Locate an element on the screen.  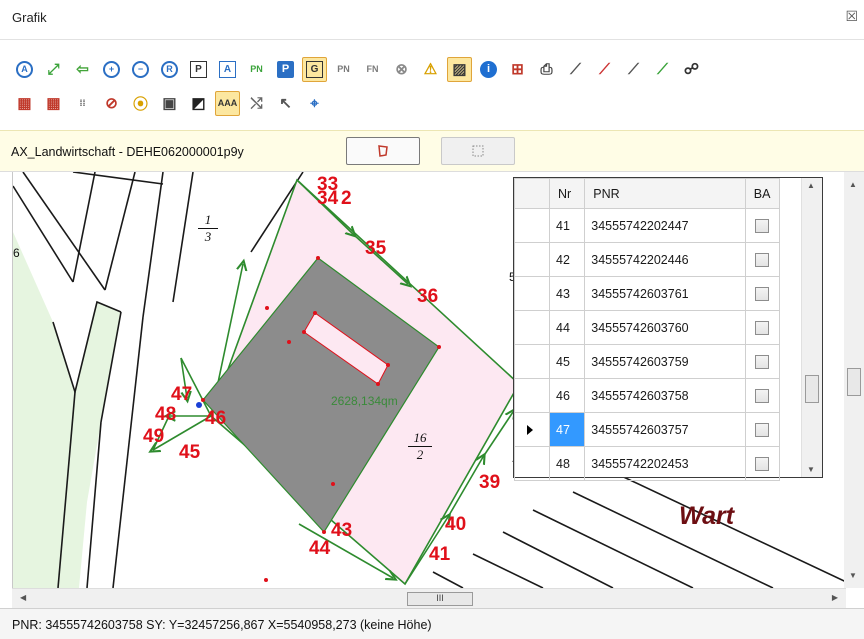
cell-nr: 41 is located at coordinates (567, 225).